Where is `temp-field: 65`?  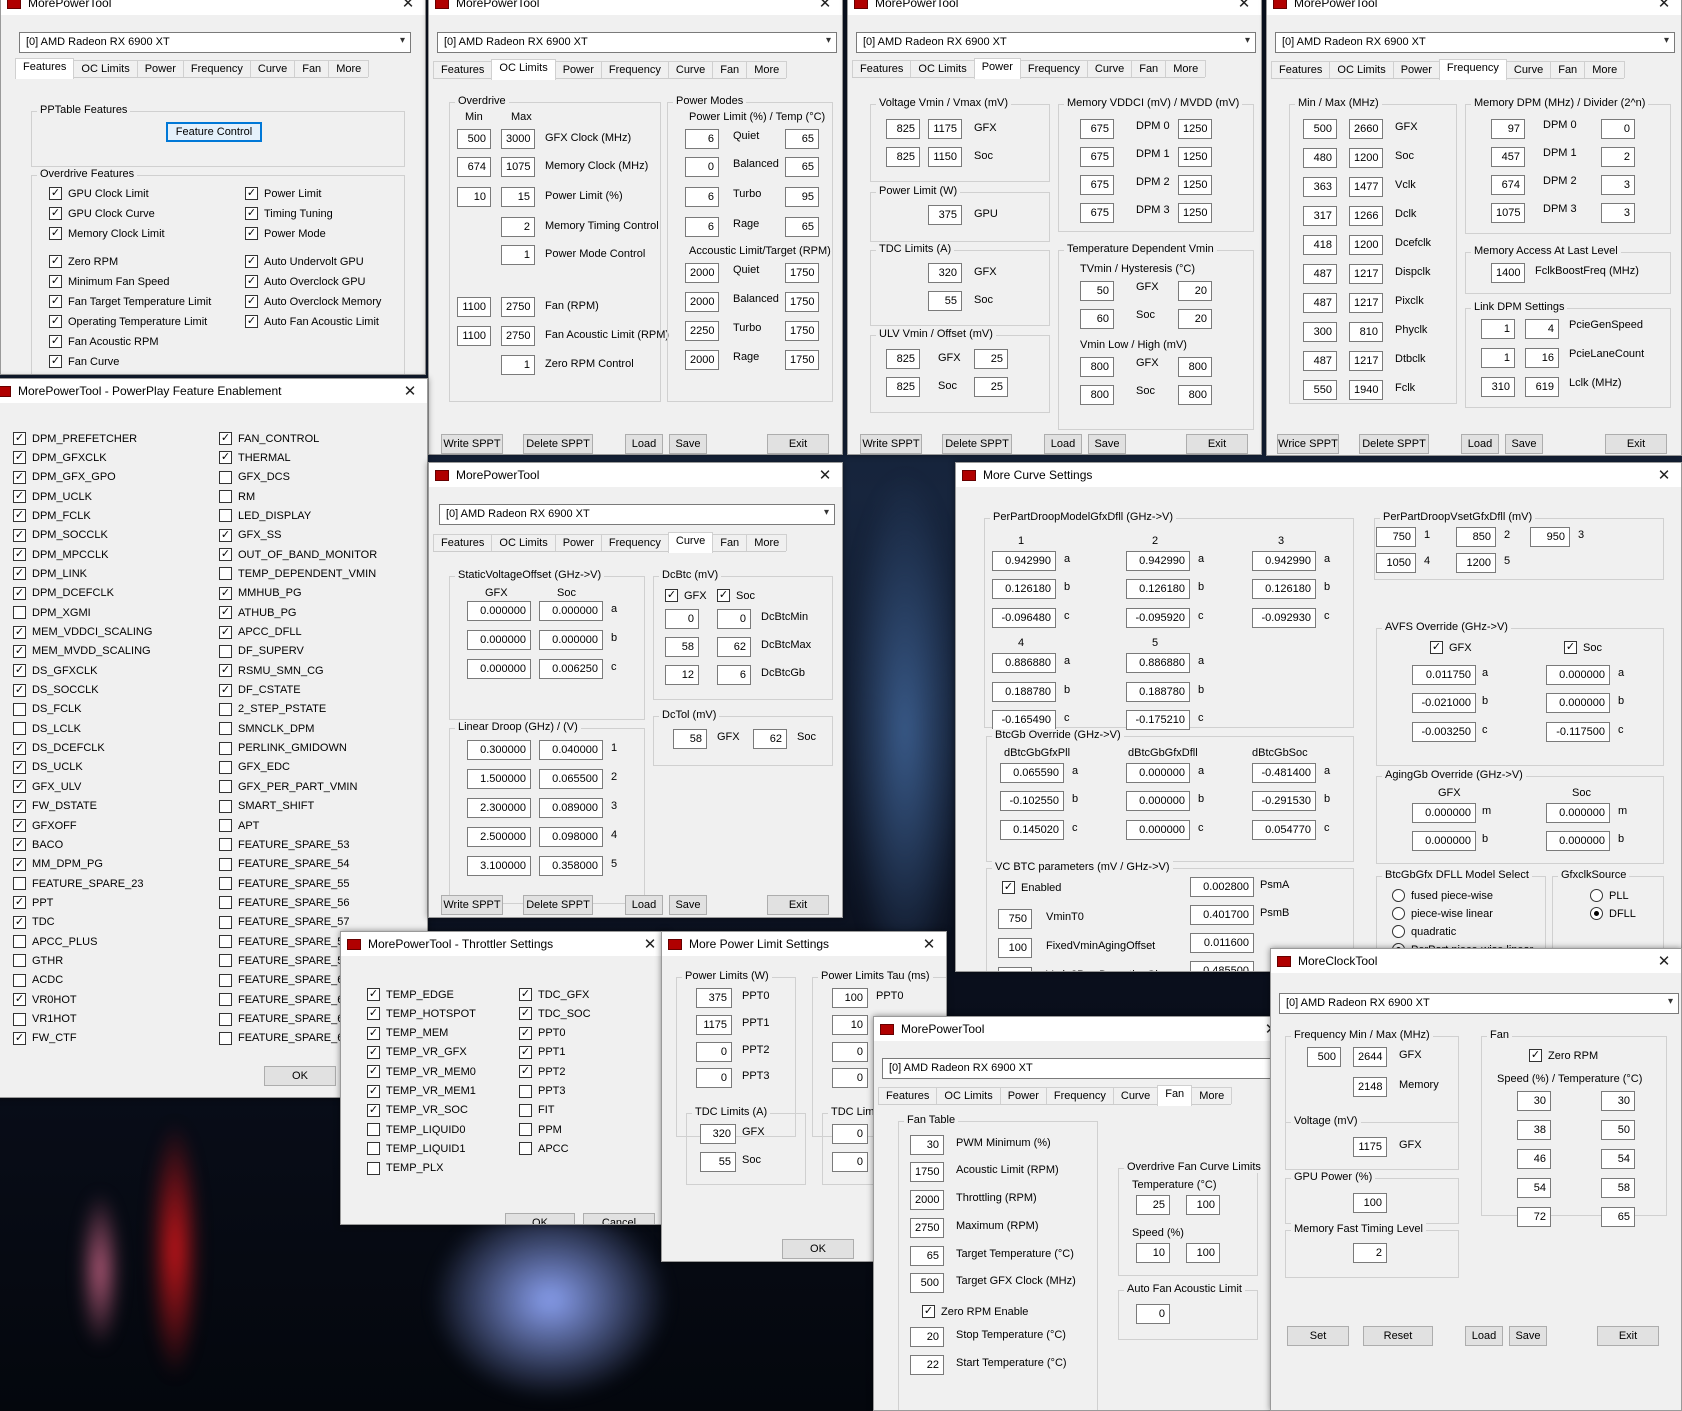 temp-field: 65 is located at coordinates (802, 139).